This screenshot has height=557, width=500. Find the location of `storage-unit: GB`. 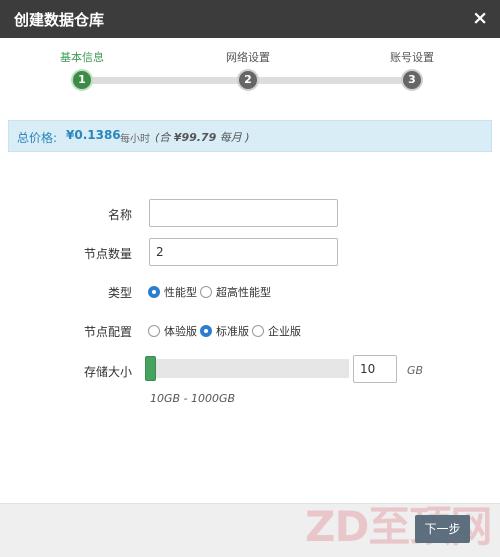

storage-unit: GB is located at coordinates (415, 370).